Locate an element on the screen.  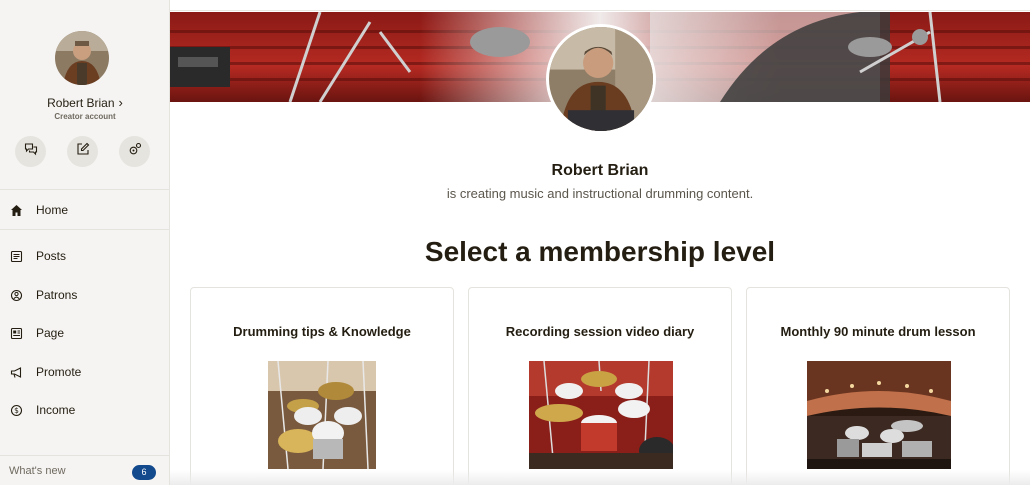
tier-title: Monthly 90 minute drum lesson is located at coordinates (878, 331).